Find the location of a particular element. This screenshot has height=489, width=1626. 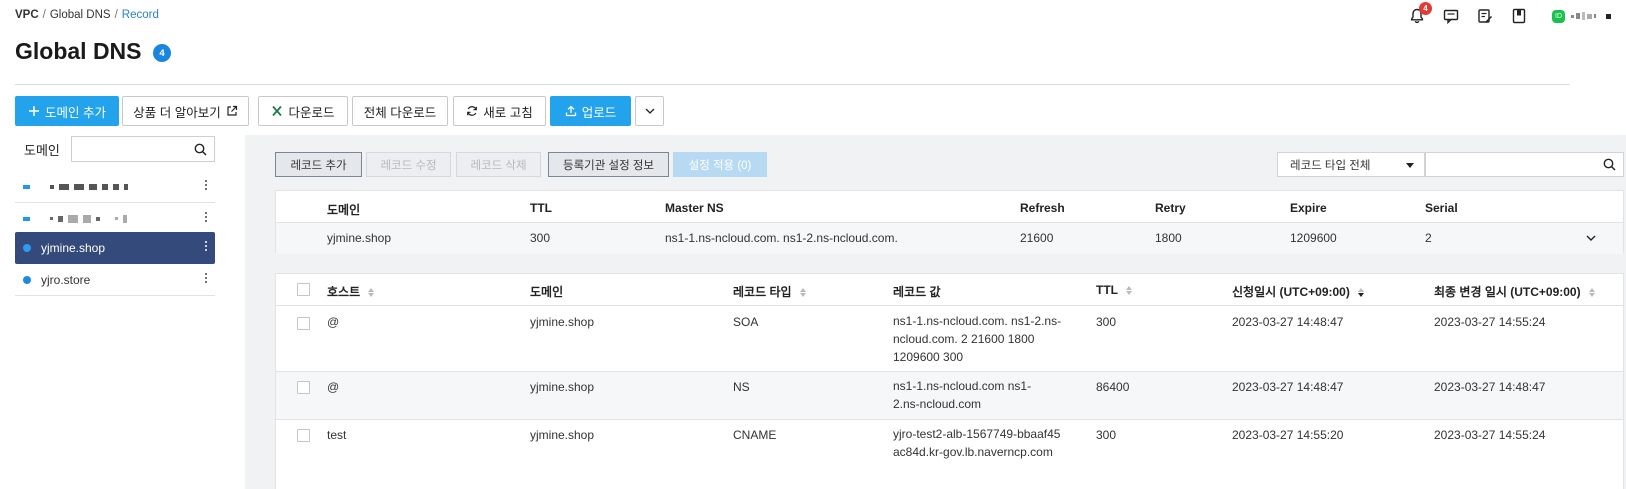

select-all-checkbox is located at coordinates (303, 289).